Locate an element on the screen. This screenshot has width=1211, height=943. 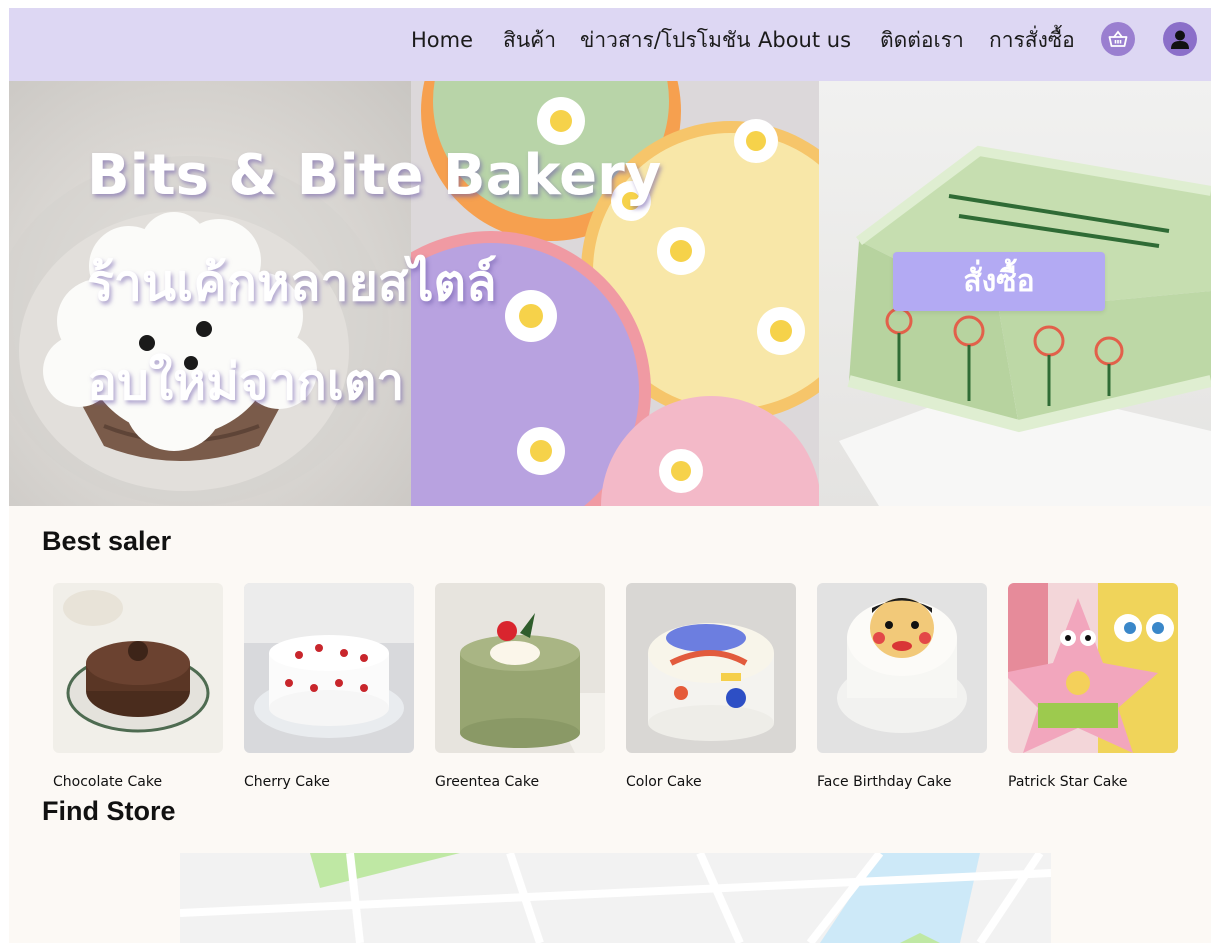
profile-button is located at coordinates (1180, 39).